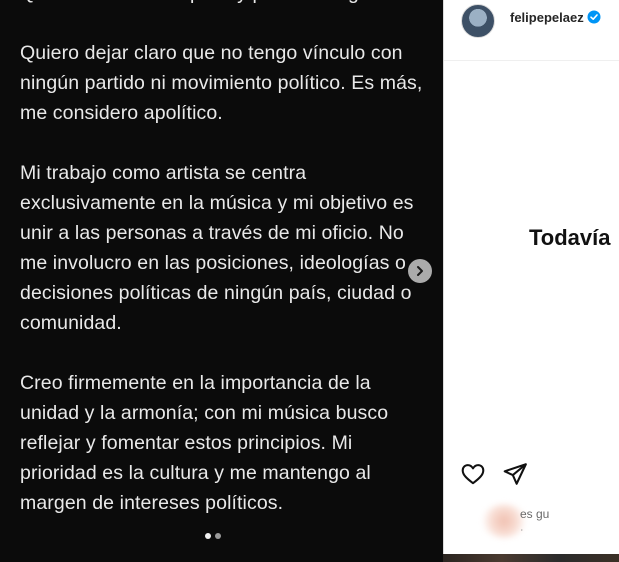 The image size is (619, 562). I want to click on carousel-dot, so click(218, 536).